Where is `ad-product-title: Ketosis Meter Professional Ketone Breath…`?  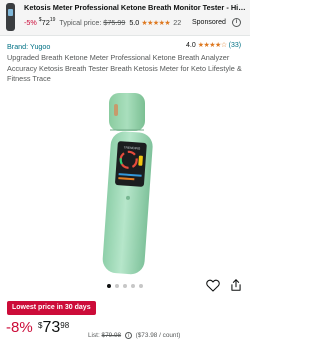
ad-product-title: Ketosis Meter Professional Ketone Breath… is located at coordinates (135, 7).